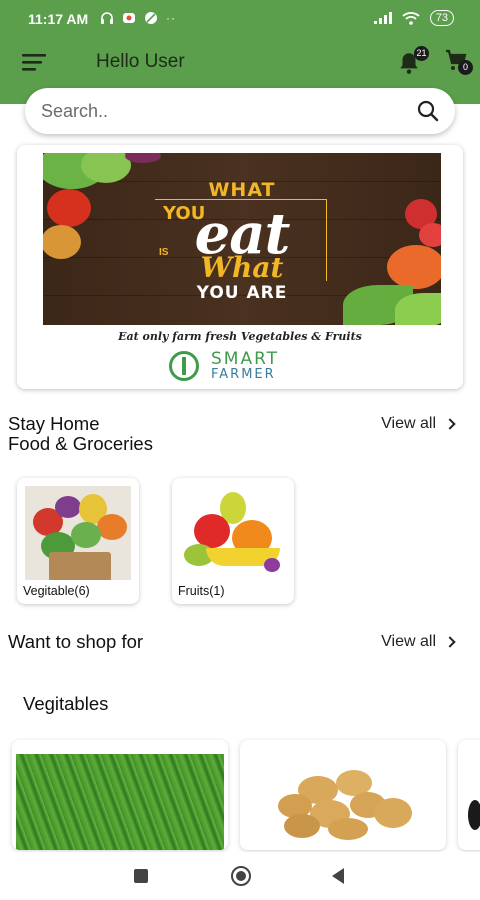 The width and height of the screenshot is (480, 900). I want to click on search-icon, so click(428, 111).